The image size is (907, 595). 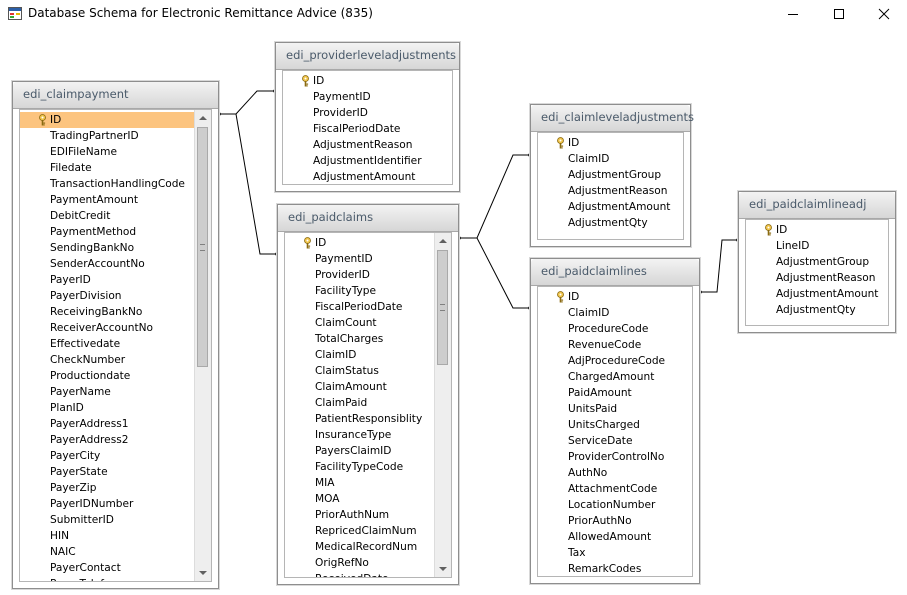 I want to click on field-row: UnitsPaid, so click(x=615, y=409).